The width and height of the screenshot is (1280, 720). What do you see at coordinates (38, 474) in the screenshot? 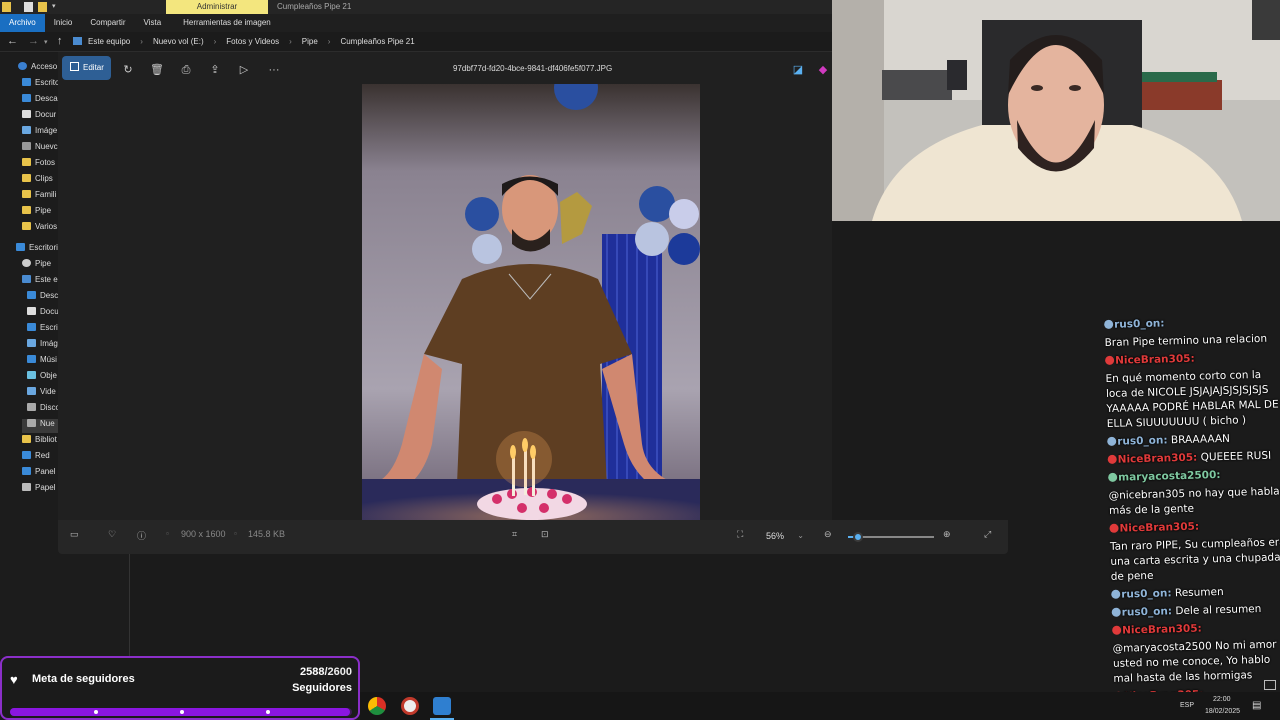
I see `sidebar-item-panel: Panel` at bounding box center [38, 474].